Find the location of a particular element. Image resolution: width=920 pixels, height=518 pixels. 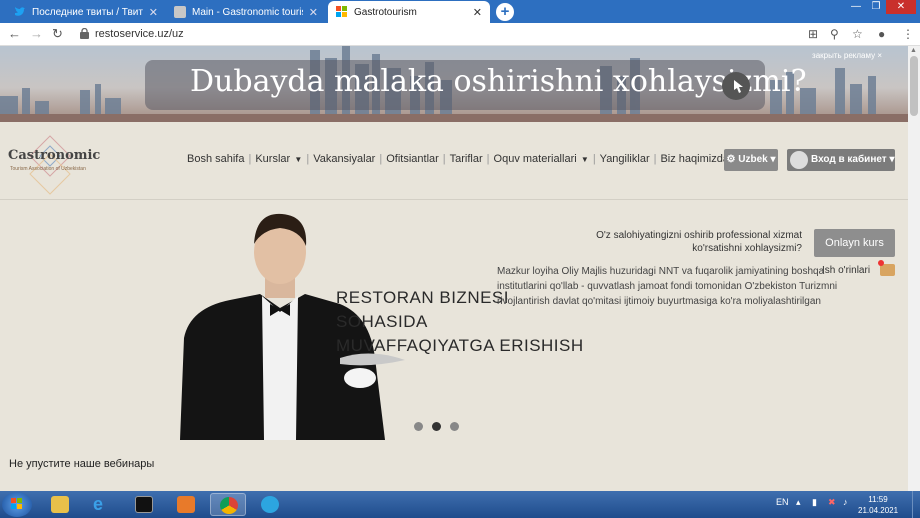

menu-item-tariffs: Tariflar is located at coordinates (466, 159).